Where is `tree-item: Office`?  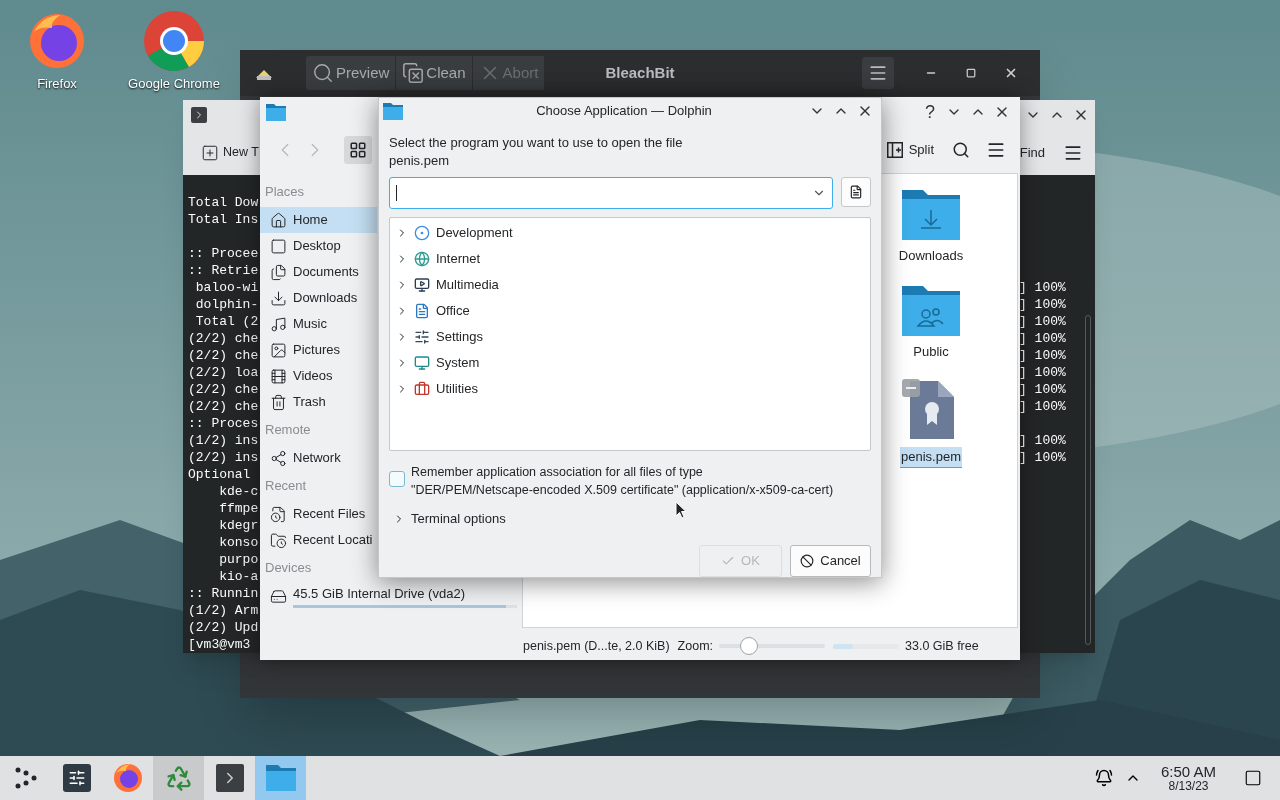
tree-item: Office is located at coordinates (630, 311).